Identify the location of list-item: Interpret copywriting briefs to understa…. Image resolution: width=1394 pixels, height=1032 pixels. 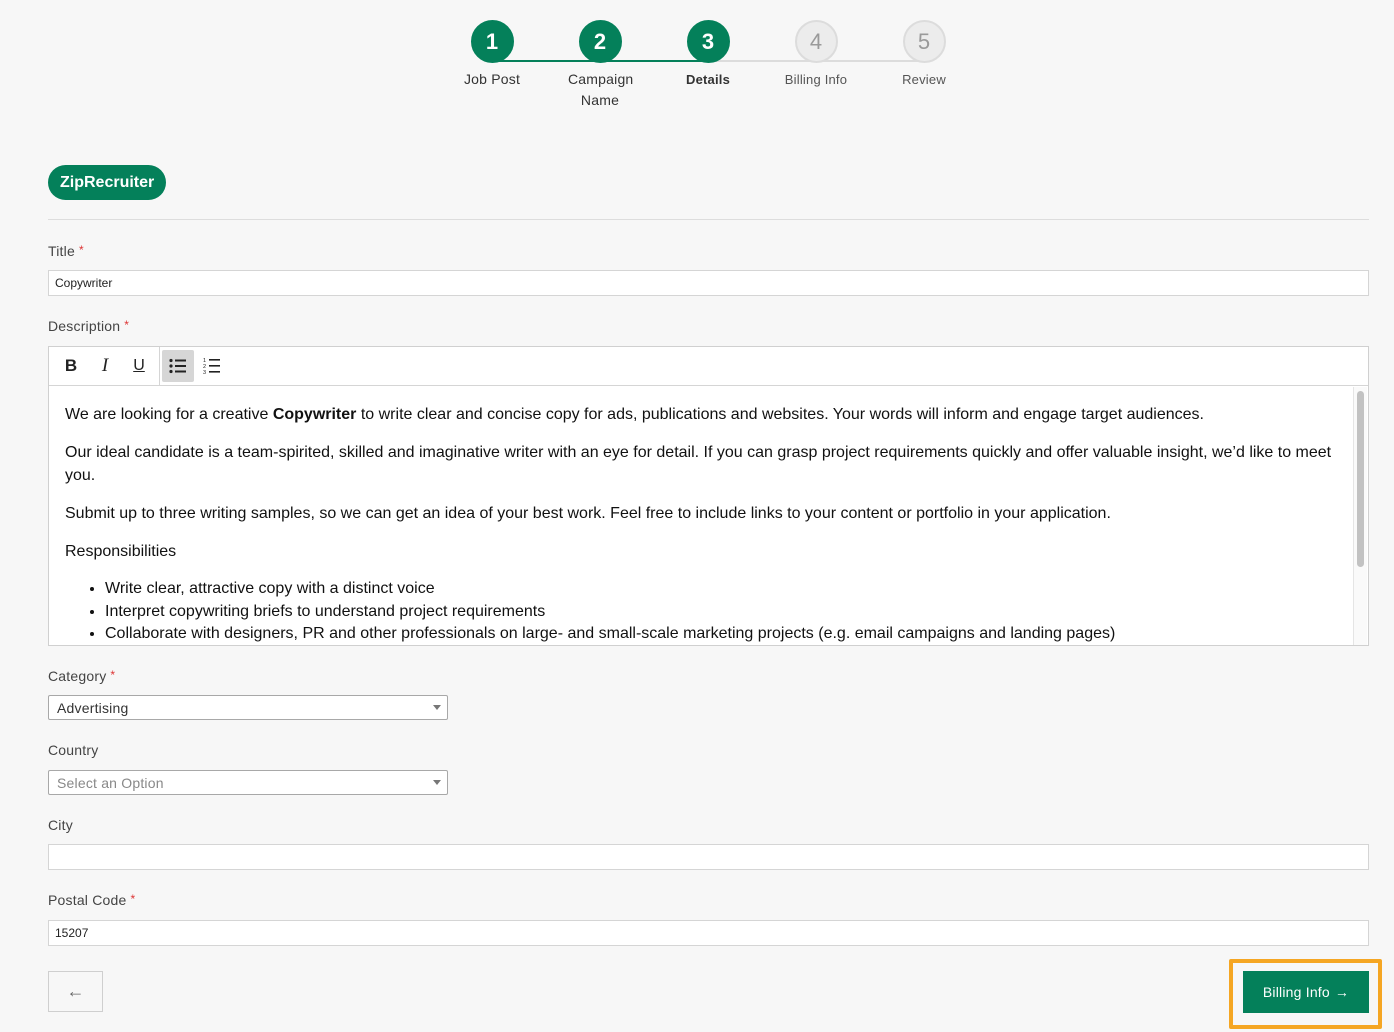
(721, 612).